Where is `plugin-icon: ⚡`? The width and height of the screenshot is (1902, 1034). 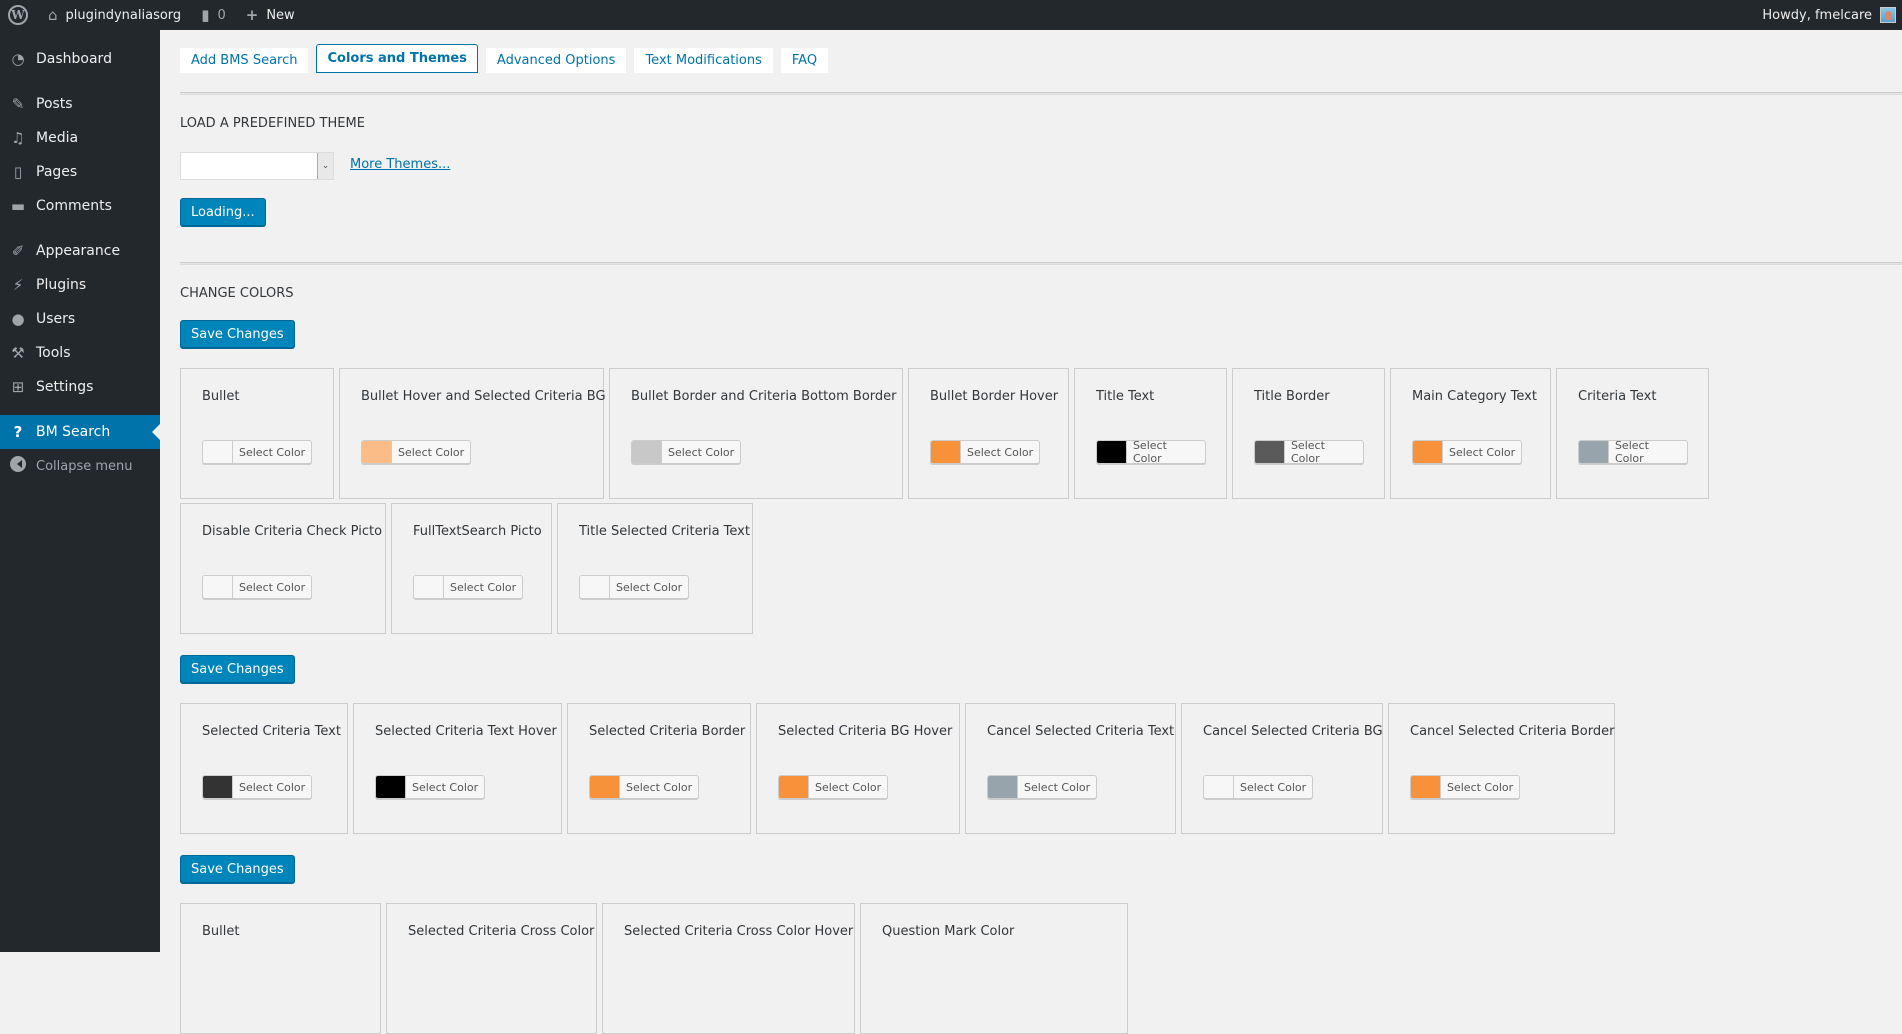 plugin-icon: ⚡ is located at coordinates (18, 285).